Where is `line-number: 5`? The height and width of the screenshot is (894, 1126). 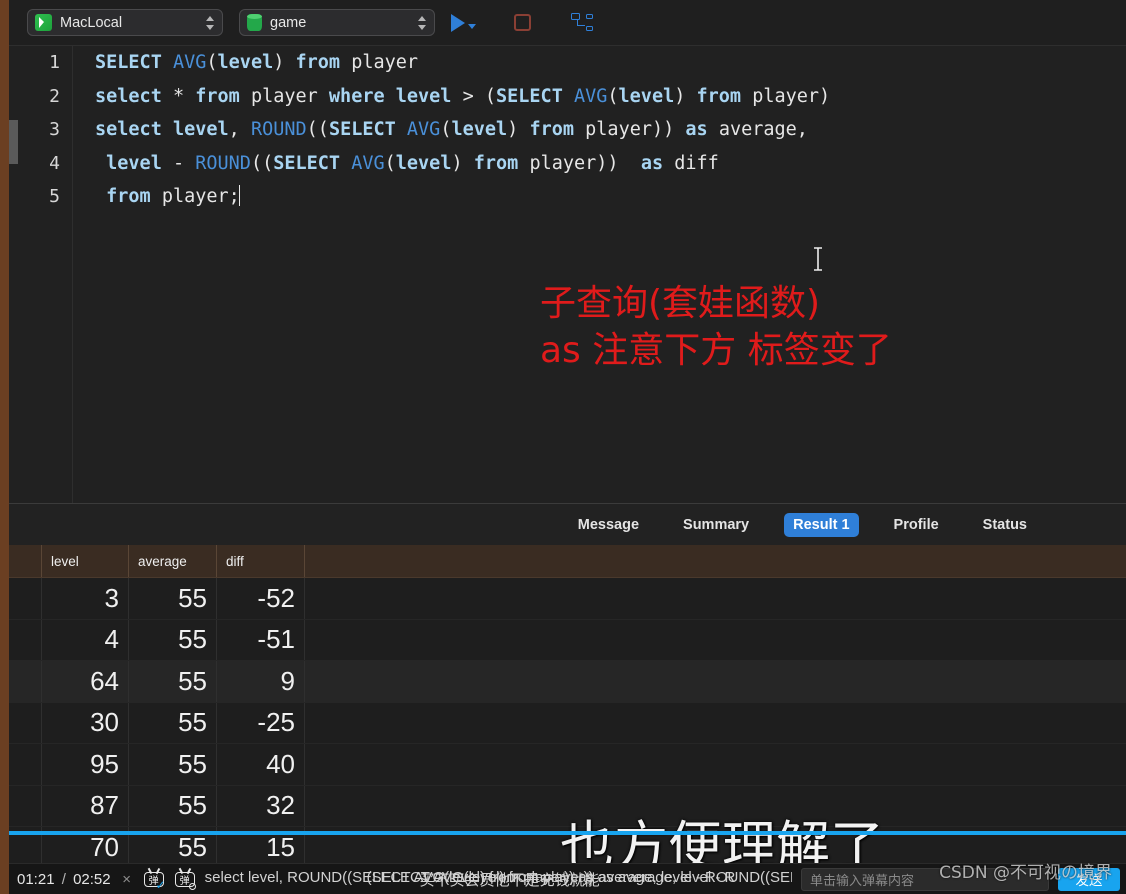
line-number: 5 is located at coordinates (54, 196).